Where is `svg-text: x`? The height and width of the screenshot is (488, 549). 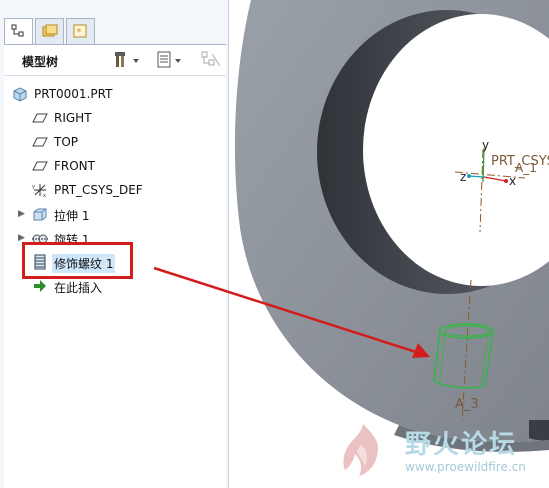 svg-text: x is located at coordinates (44, 195).